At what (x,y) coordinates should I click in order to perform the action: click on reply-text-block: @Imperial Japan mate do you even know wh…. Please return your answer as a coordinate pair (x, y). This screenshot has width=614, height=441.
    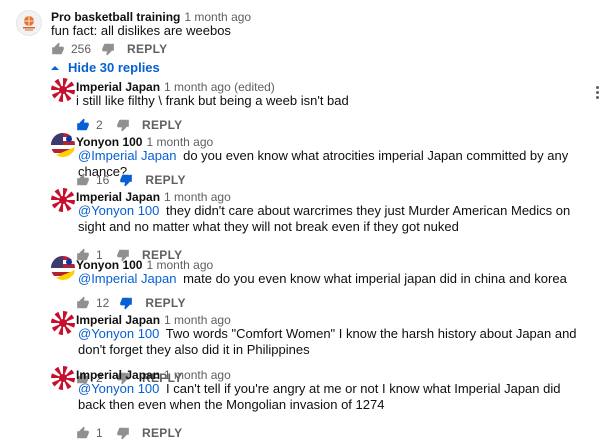
    Looking at the image, I should click on (338, 279).